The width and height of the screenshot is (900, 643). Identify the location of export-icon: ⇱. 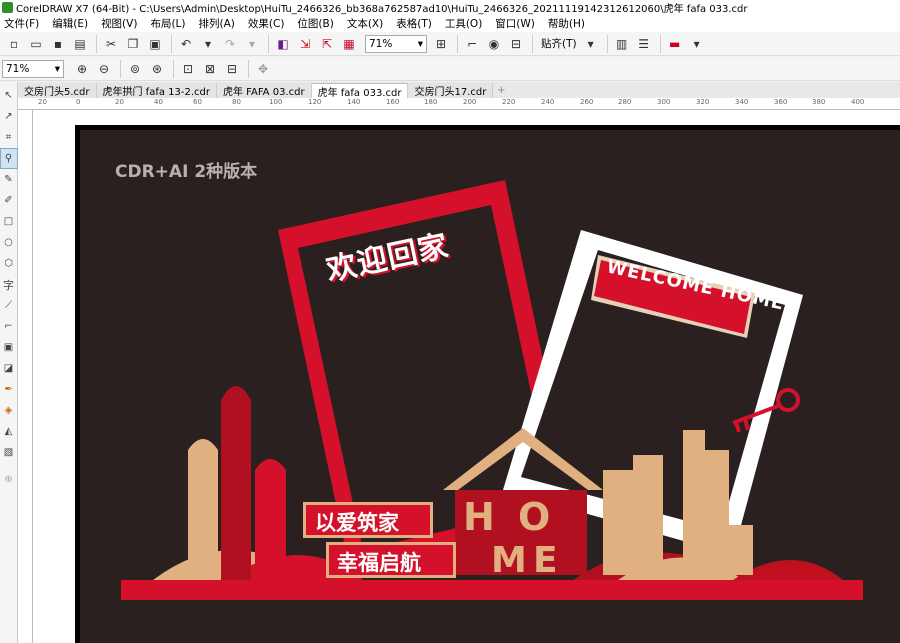
(327, 44).